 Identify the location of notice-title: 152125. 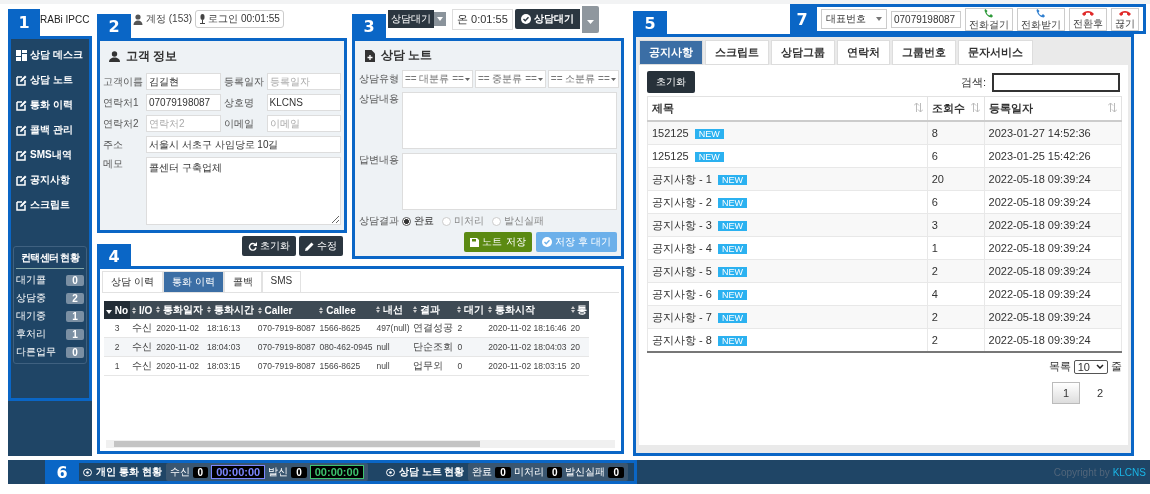
(670, 133).